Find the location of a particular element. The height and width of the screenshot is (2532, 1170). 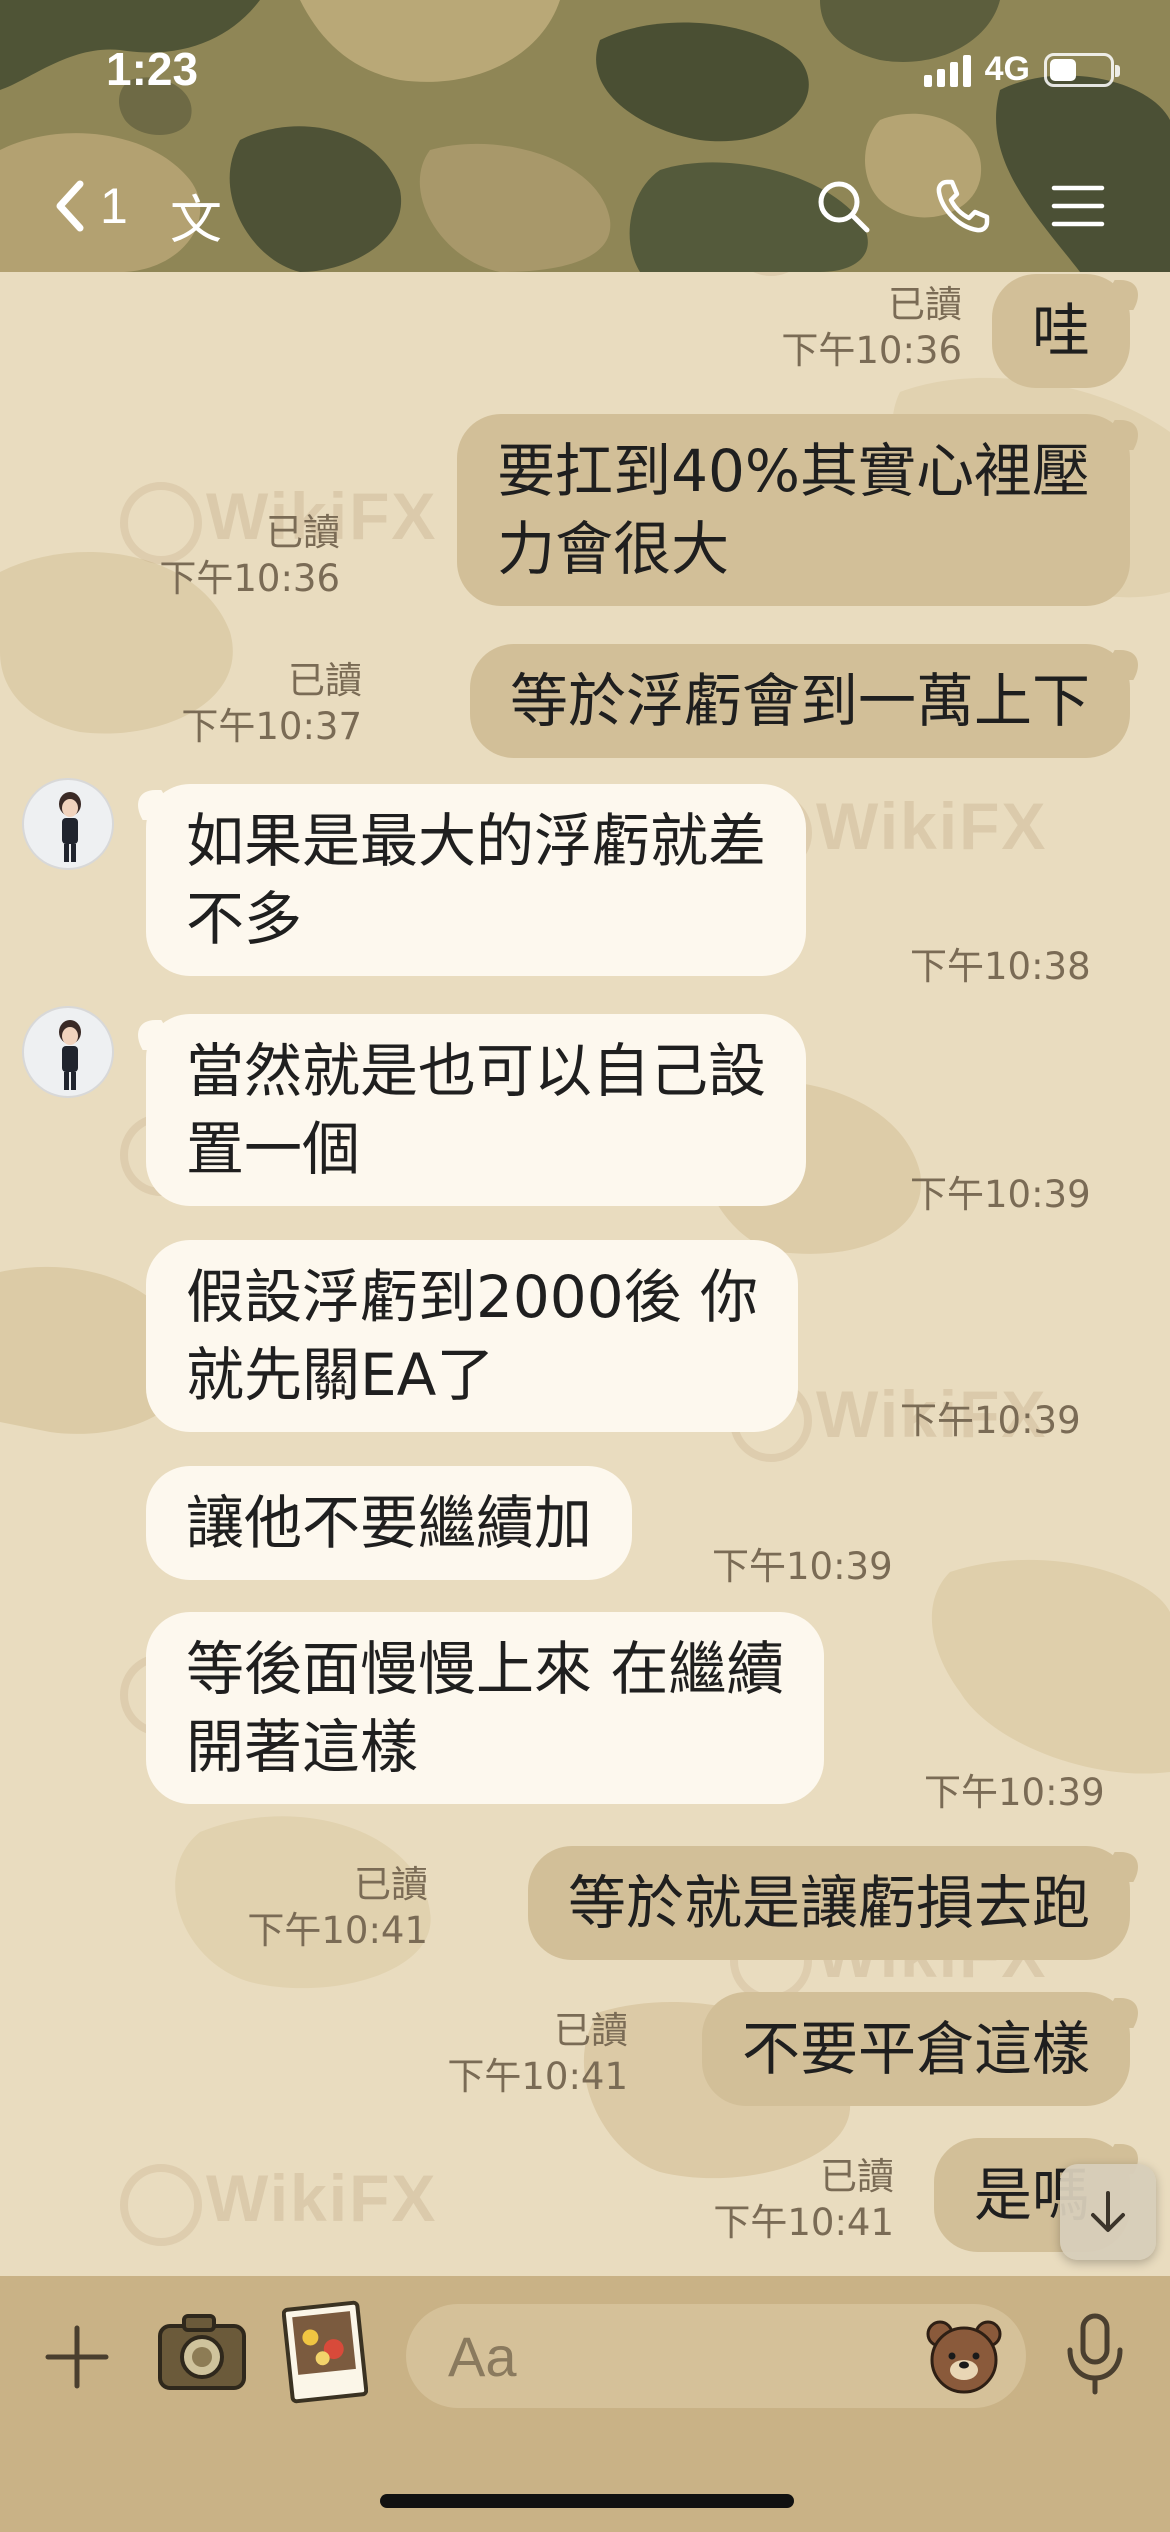

outgoing-message: 哇 is located at coordinates (1060, 331).